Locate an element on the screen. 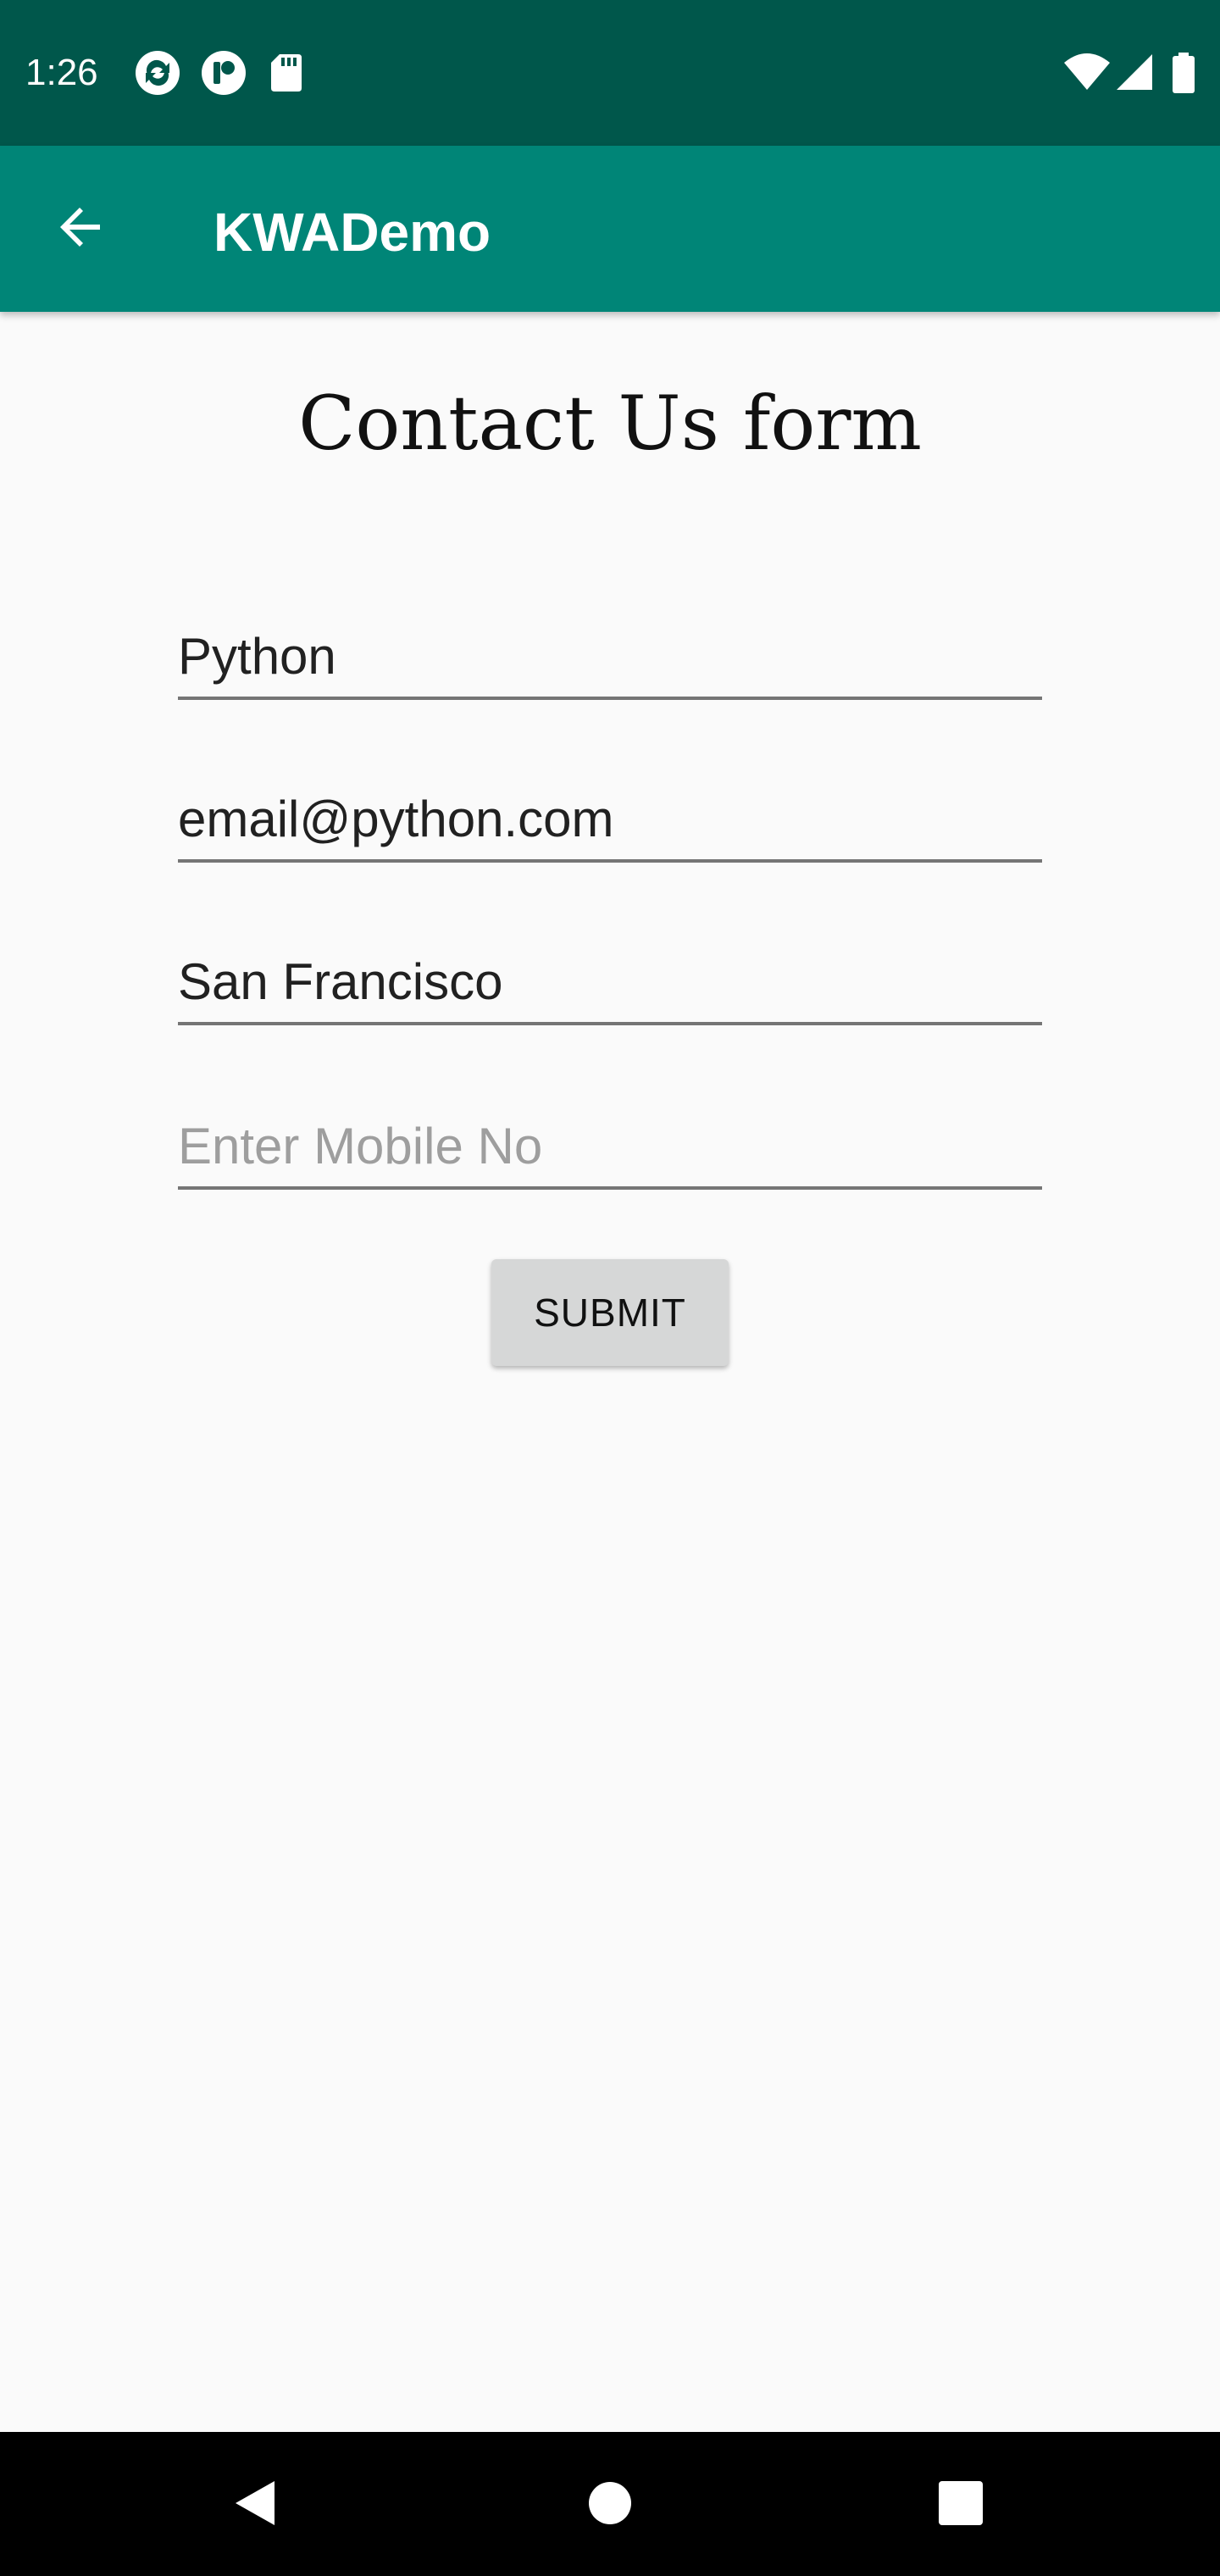 The image size is (1220, 2576). nav-back-button is located at coordinates (254, 2505).